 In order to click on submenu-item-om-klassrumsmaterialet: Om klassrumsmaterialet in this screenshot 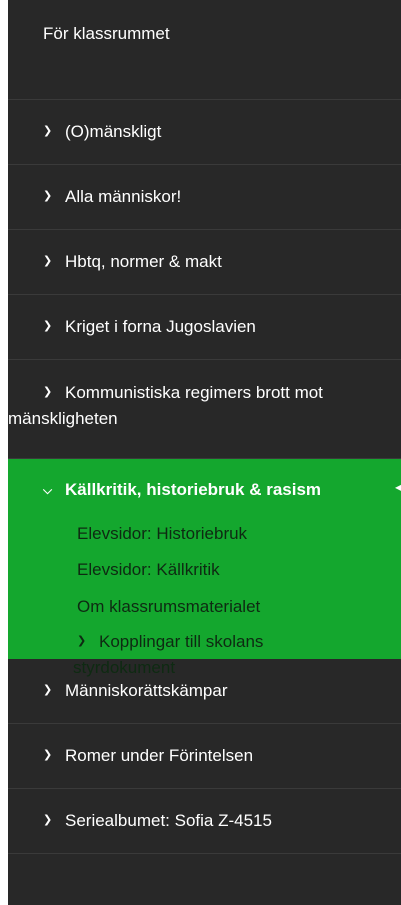, I will do `click(239, 606)`.